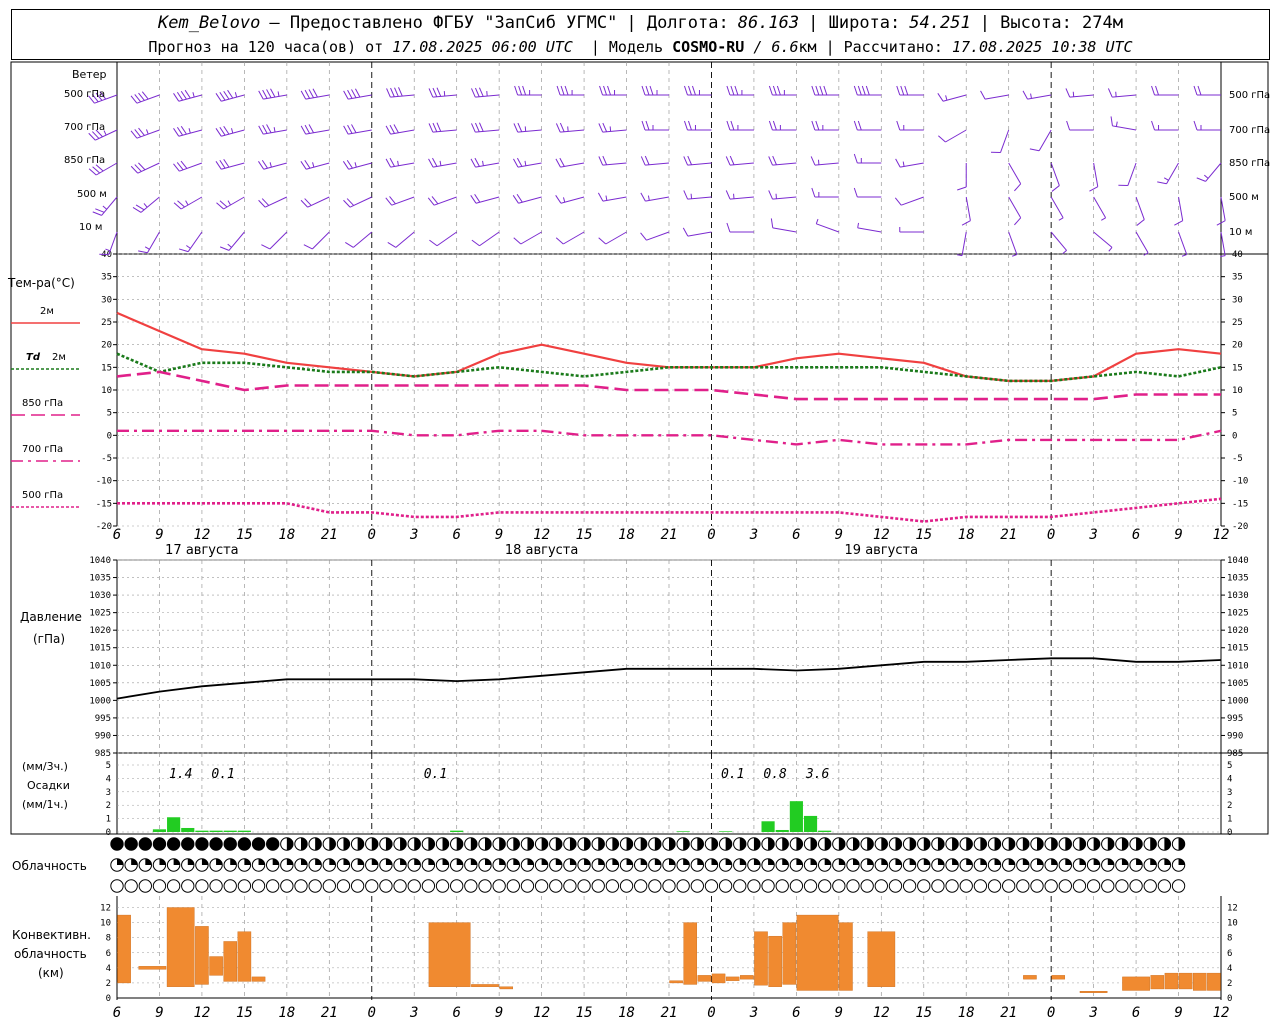 This screenshot has width=1280, height=1024. Describe the element at coordinates (108, 779) in the screenshot. I see `precip-tick-label: 4` at that location.